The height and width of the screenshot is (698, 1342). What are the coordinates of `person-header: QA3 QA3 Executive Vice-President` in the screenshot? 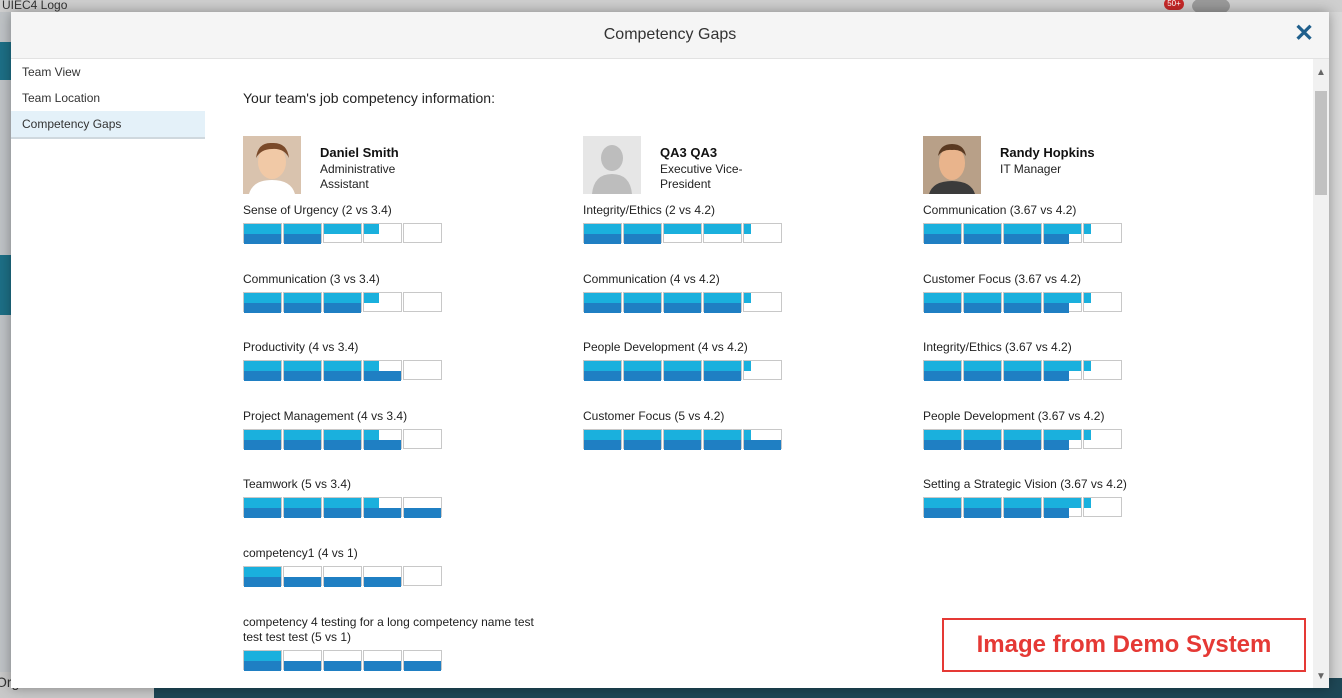 It's located at (753, 165).